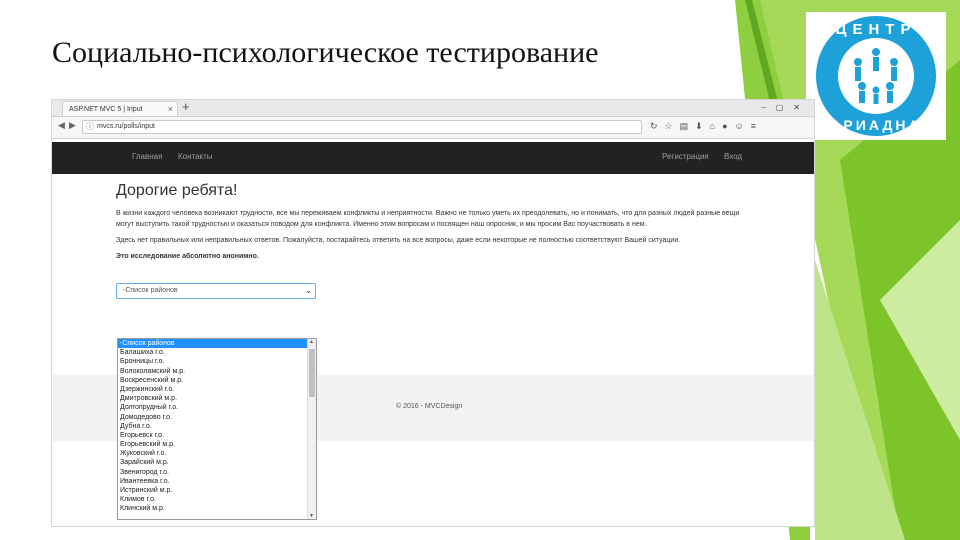  Describe the element at coordinates (217, 344) in the screenshot. I see `district-option: -Список районов` at that location.